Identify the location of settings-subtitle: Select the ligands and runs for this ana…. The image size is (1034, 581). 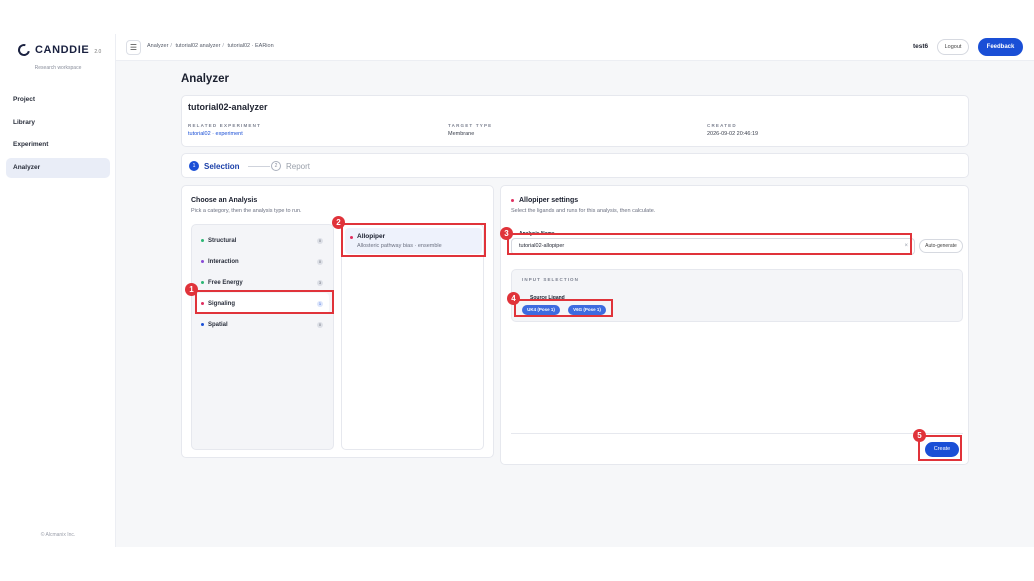
(583, 211).